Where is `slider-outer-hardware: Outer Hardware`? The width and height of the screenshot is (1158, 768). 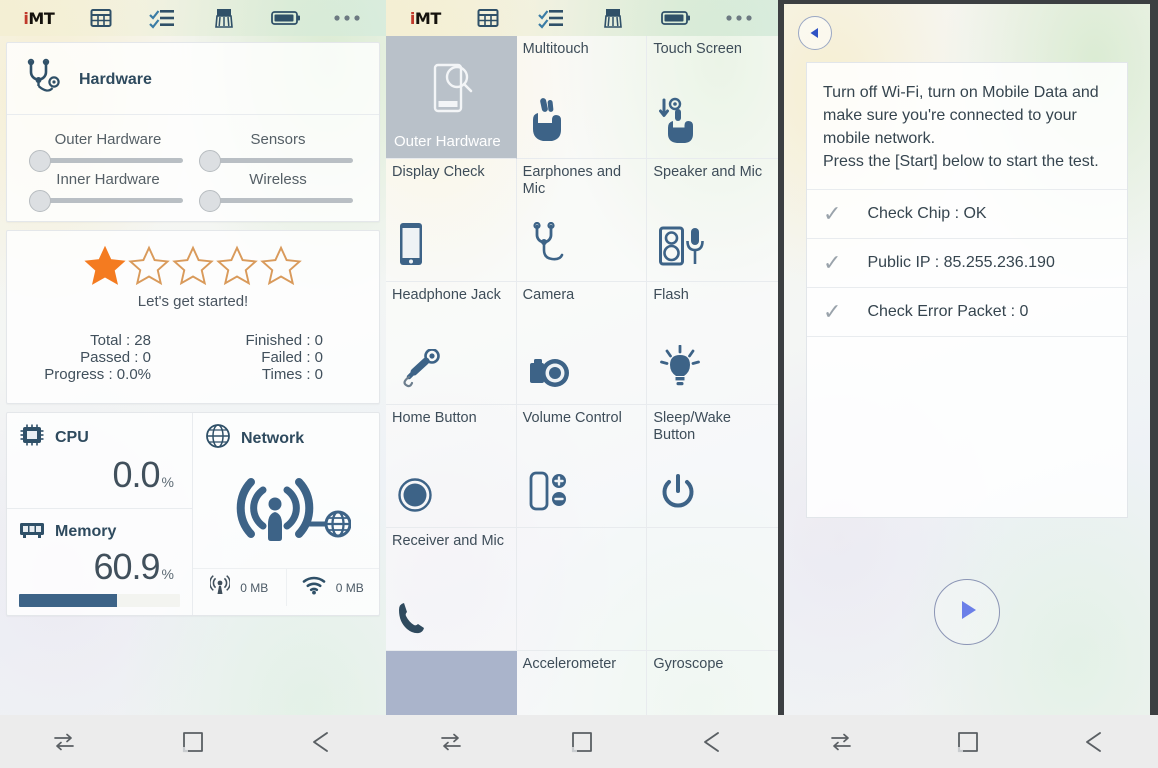 slider-outer-hardware: Outer Hardware is located at coordinates (108, 148).